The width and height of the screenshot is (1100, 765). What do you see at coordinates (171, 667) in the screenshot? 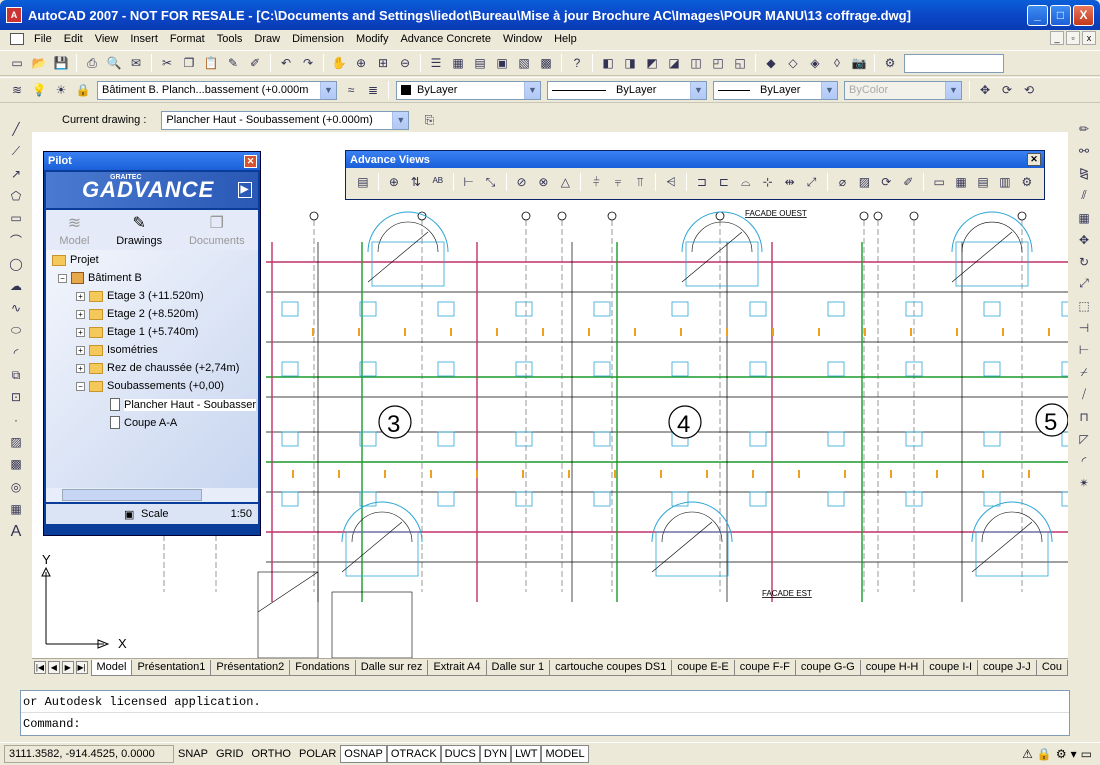
I see `tab-presentation1: Présentation1` at bounding box center [171, 667].